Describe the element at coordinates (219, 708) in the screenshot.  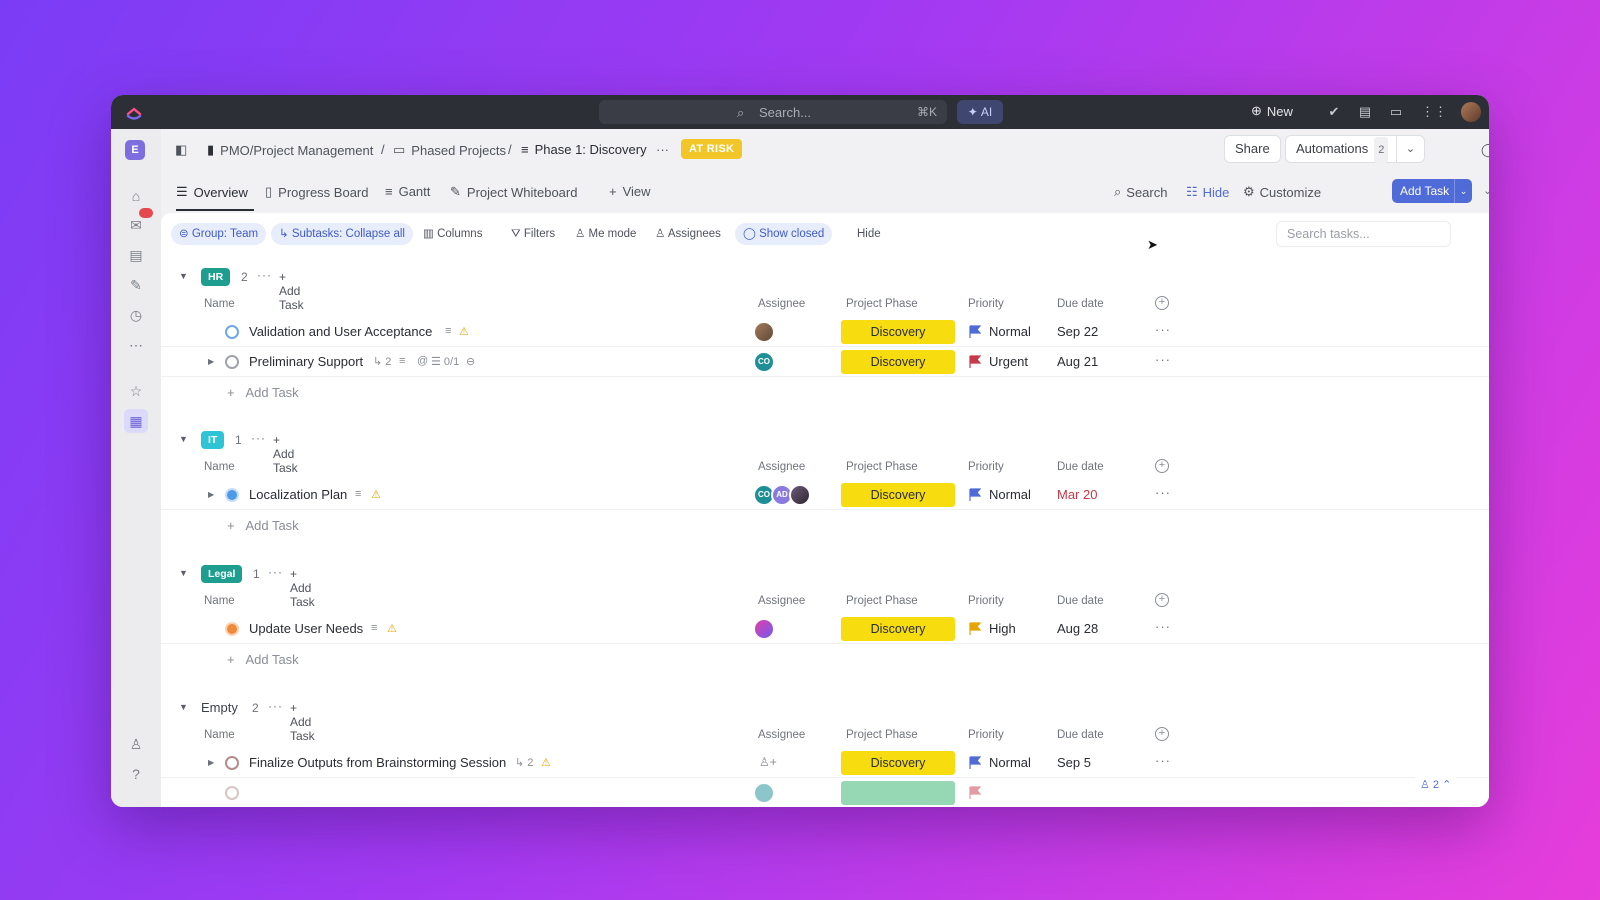
I see `group-label: Empty` at that location.